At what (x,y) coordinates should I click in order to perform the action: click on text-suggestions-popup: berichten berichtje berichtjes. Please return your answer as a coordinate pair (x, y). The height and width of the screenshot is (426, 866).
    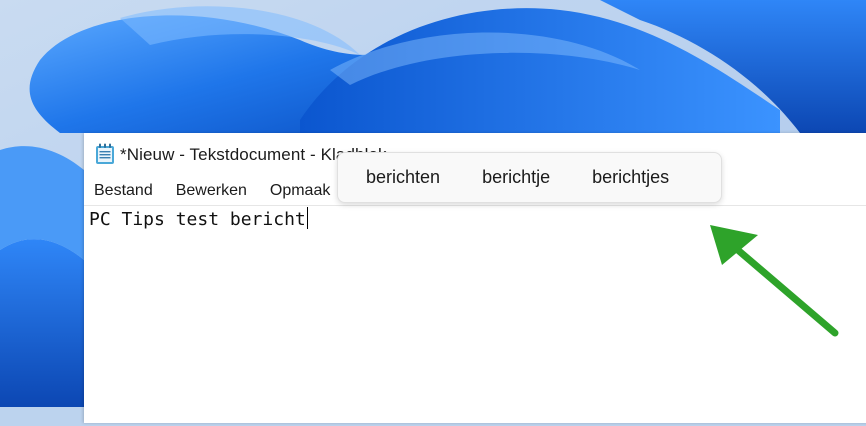
    Looking at the image, I should click on (529, 177).